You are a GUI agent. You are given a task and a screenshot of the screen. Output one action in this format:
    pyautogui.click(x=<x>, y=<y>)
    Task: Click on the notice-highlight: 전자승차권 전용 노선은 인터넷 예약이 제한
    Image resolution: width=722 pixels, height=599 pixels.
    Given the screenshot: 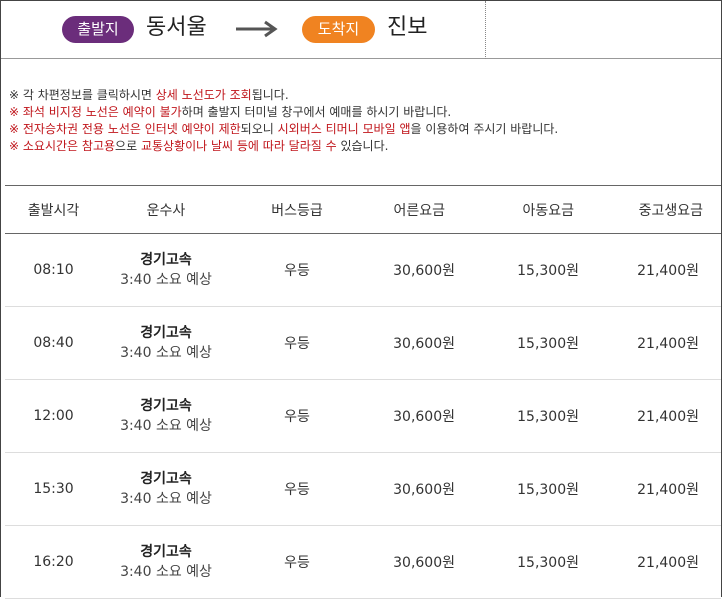 What is the action you would take?
    pyautogui.click(x=130, y=129)
    